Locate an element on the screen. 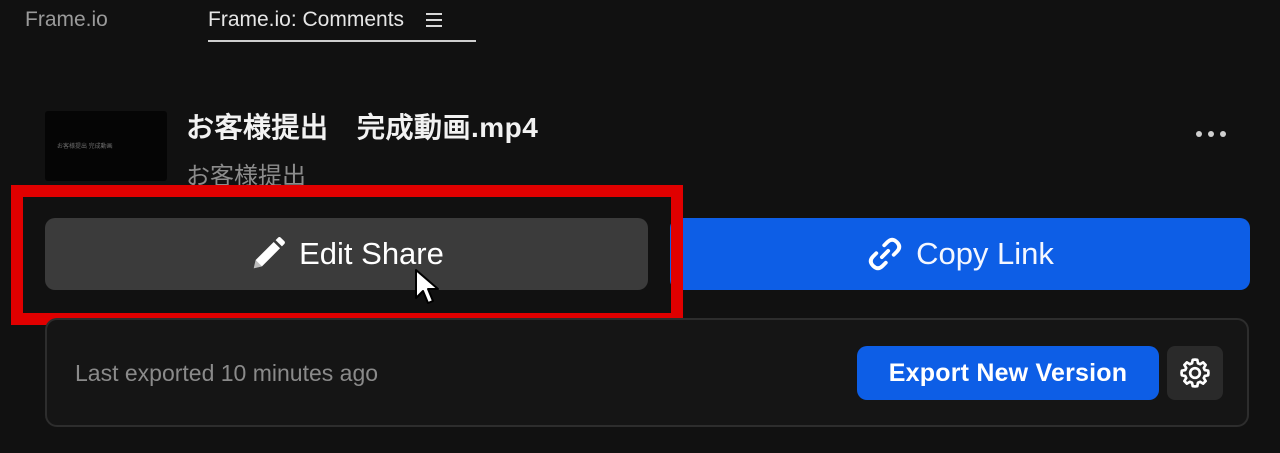 The width and height of the screenshot is (1280, 453). edit-share-button: Edit Share is located at coordinates (346, 254).